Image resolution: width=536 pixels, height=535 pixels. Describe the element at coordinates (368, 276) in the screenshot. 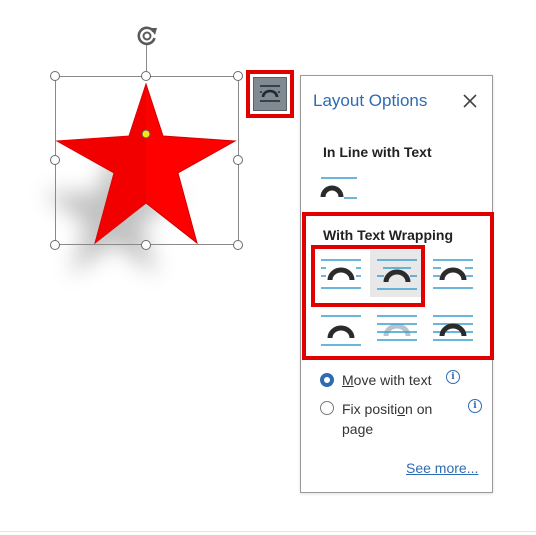

I see `highlight-outline-options` at that location.